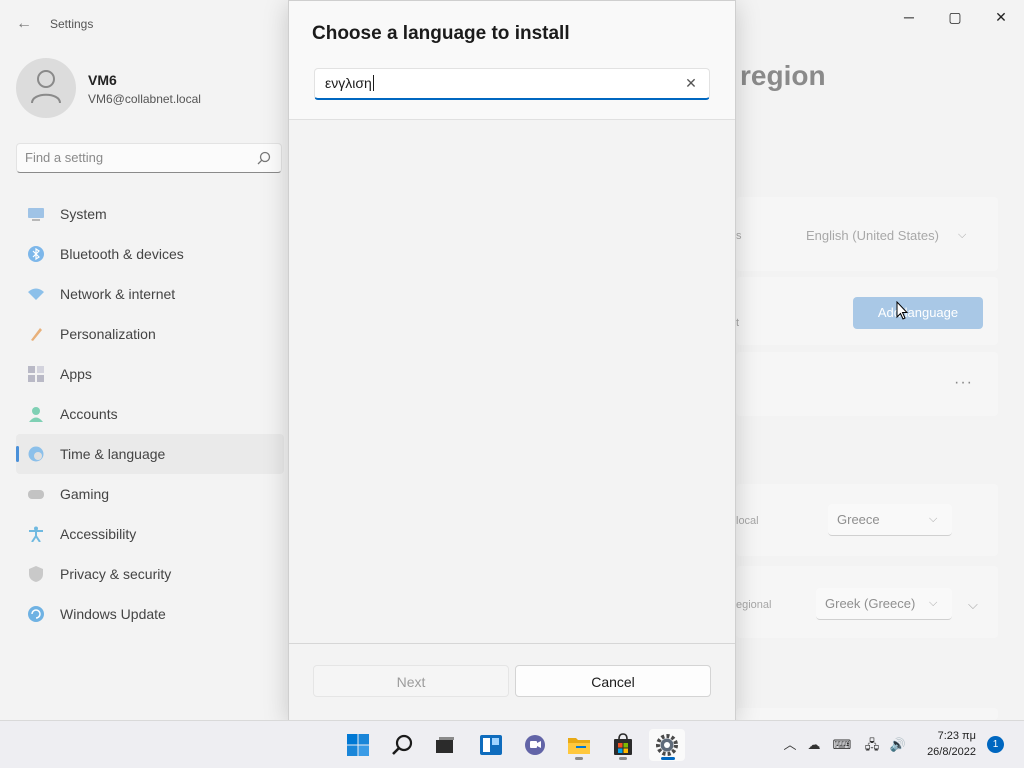 The width and height of the screenshot is (1024, 768). I want to click on sidebar-item-label: Apps, so click(76, 374).